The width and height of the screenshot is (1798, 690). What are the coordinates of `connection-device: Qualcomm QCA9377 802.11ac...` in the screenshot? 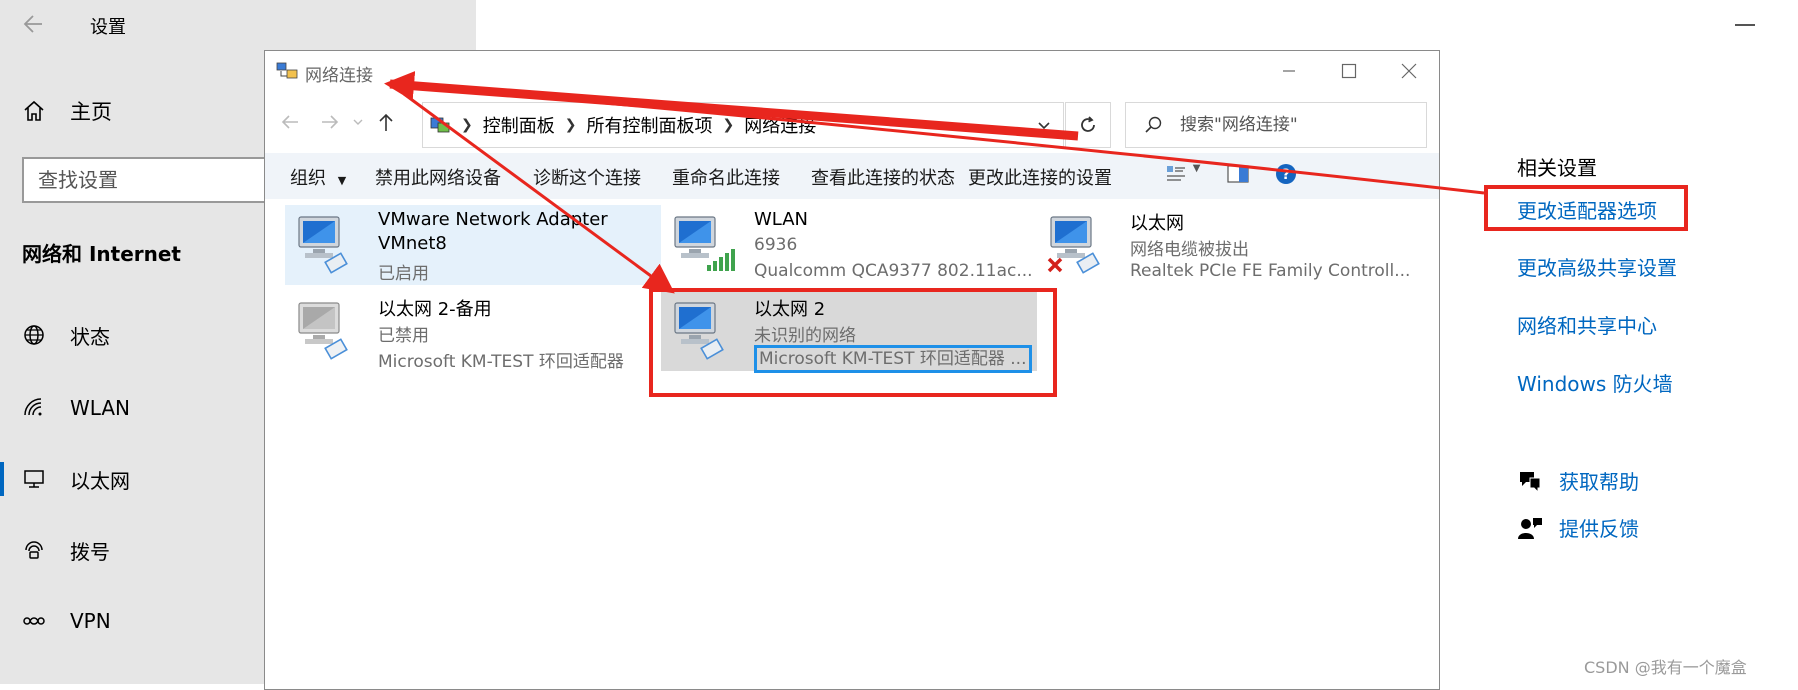 It's located at (893, 271).